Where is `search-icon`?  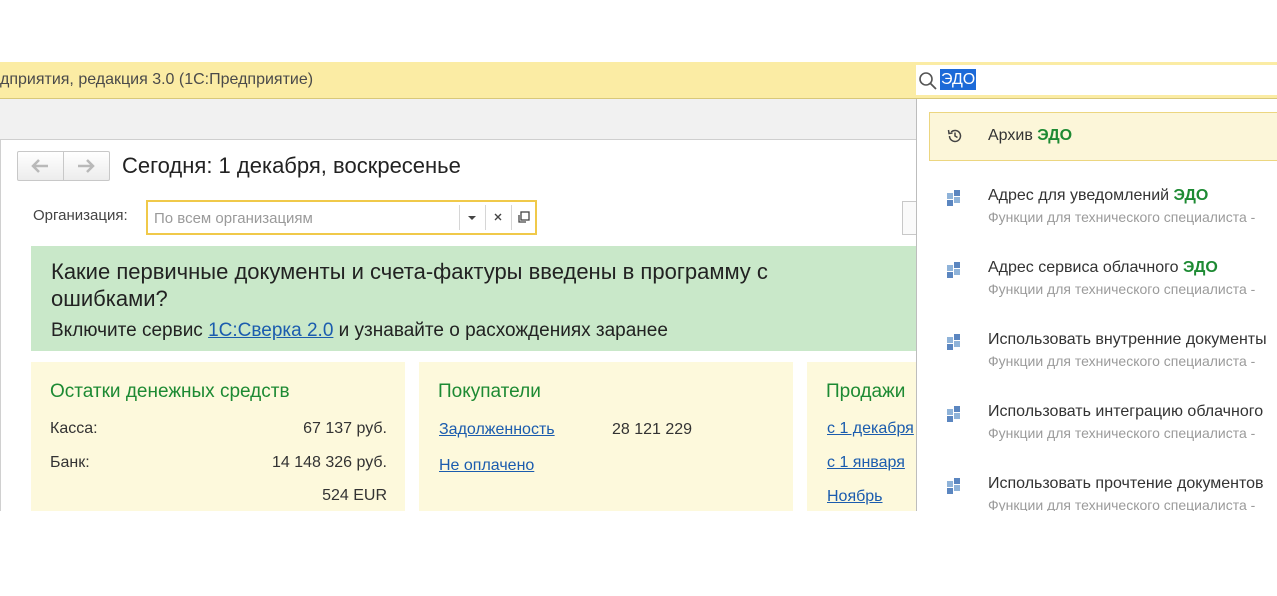 search-icon is located at coordinates (928, 81).